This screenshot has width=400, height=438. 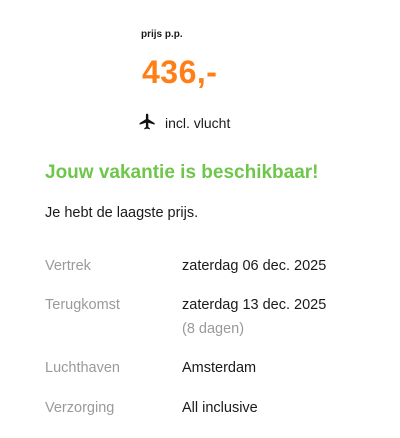 I want to click on flight-included: incl. vlucht, so click(x=184, y=123).